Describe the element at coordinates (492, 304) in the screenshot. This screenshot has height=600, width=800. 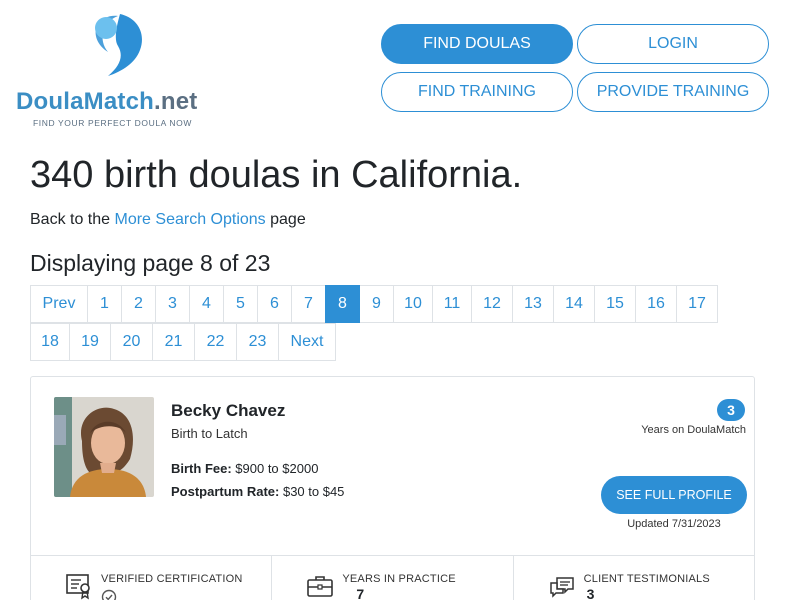
I see `pagination-page: 12` at that location.